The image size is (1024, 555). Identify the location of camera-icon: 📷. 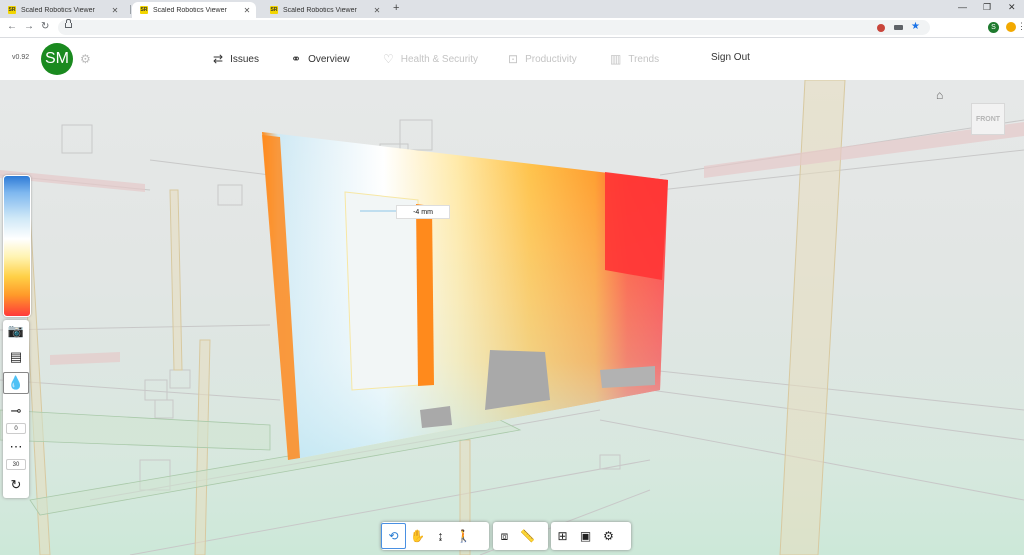
(16, 331).